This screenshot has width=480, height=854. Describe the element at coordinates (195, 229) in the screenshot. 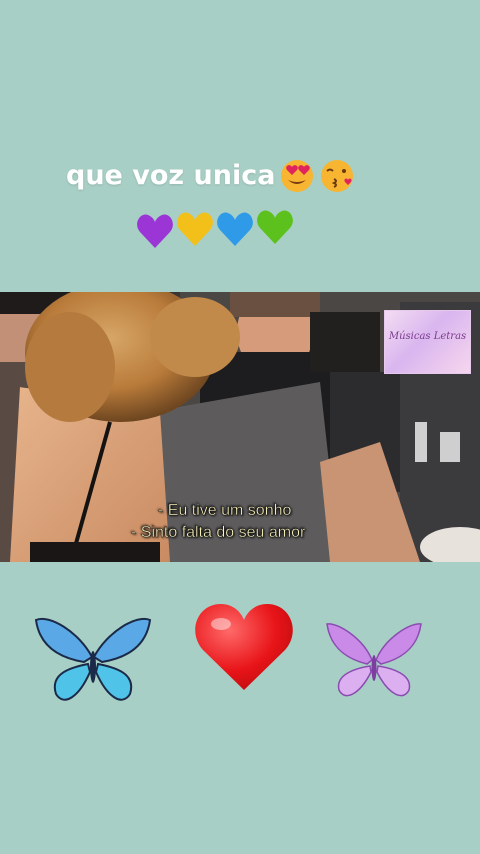

I see `yellow-heart-icon` at that location.